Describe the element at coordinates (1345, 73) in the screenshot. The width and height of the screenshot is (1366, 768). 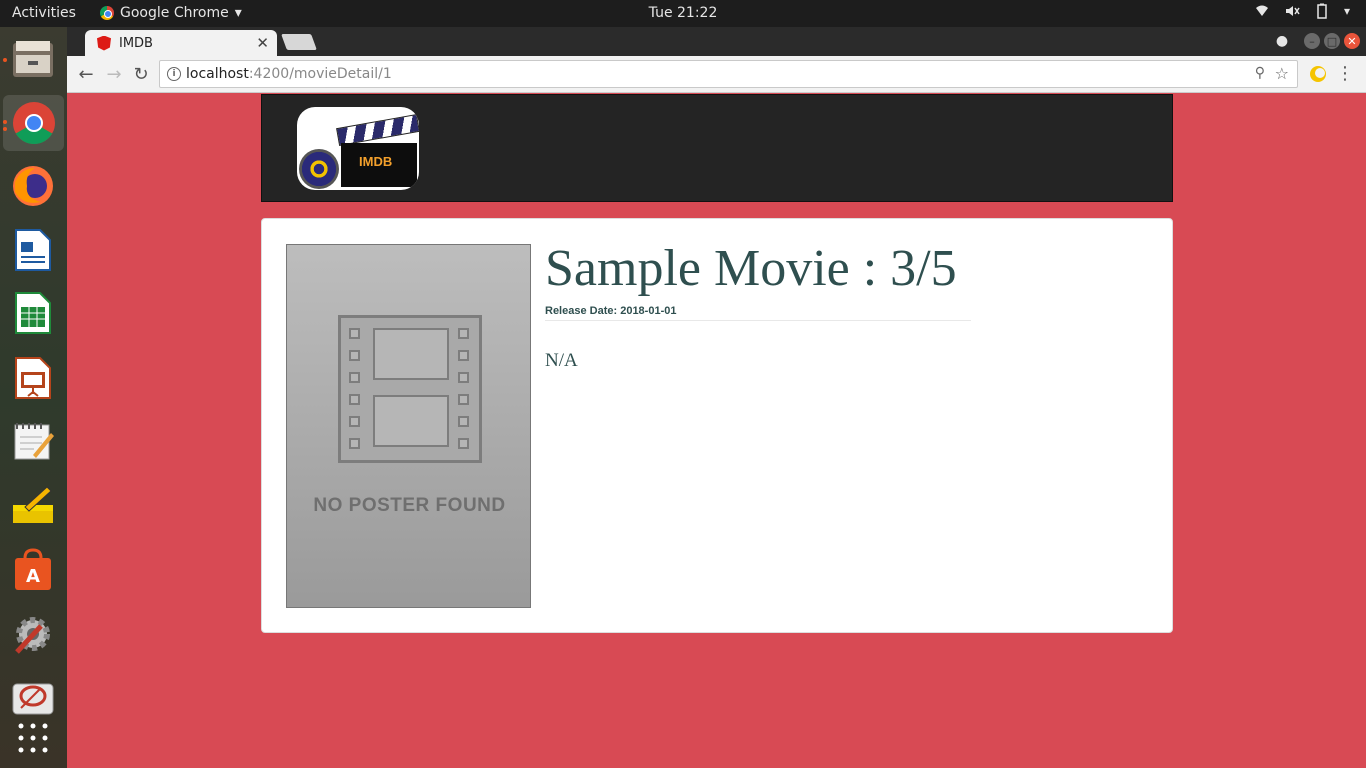
I see `chrome-menu-icon: ⋮` at that location.